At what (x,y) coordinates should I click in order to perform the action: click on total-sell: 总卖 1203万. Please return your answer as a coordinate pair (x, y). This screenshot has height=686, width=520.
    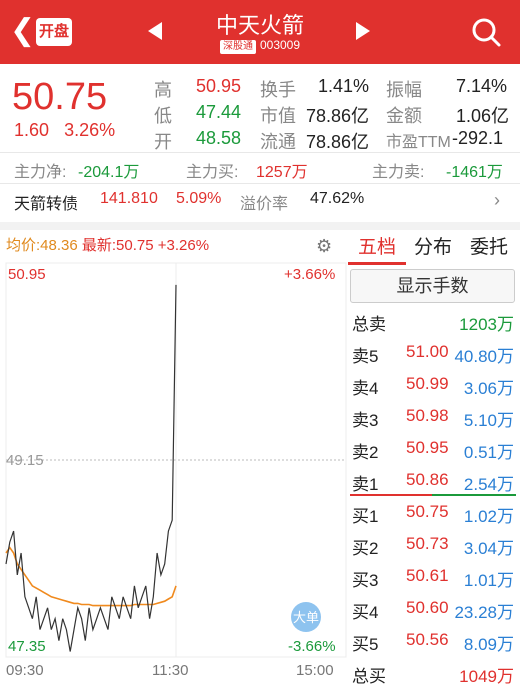
    Looking at the image, I should click on (433, 321).